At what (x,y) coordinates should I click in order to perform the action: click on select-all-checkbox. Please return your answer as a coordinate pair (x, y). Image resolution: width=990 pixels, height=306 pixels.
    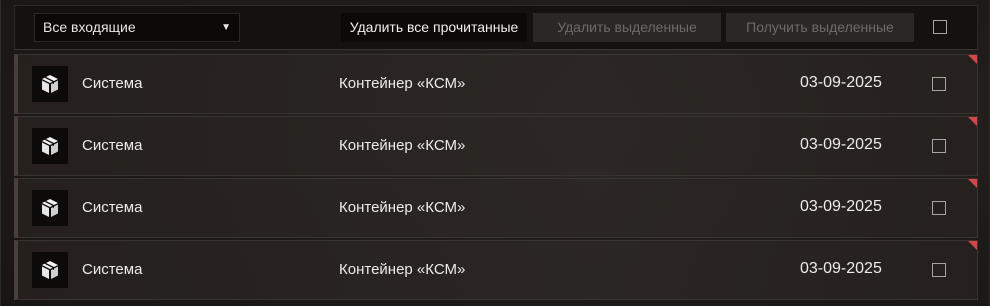
    Looking at the image, I should click on (940, 27).